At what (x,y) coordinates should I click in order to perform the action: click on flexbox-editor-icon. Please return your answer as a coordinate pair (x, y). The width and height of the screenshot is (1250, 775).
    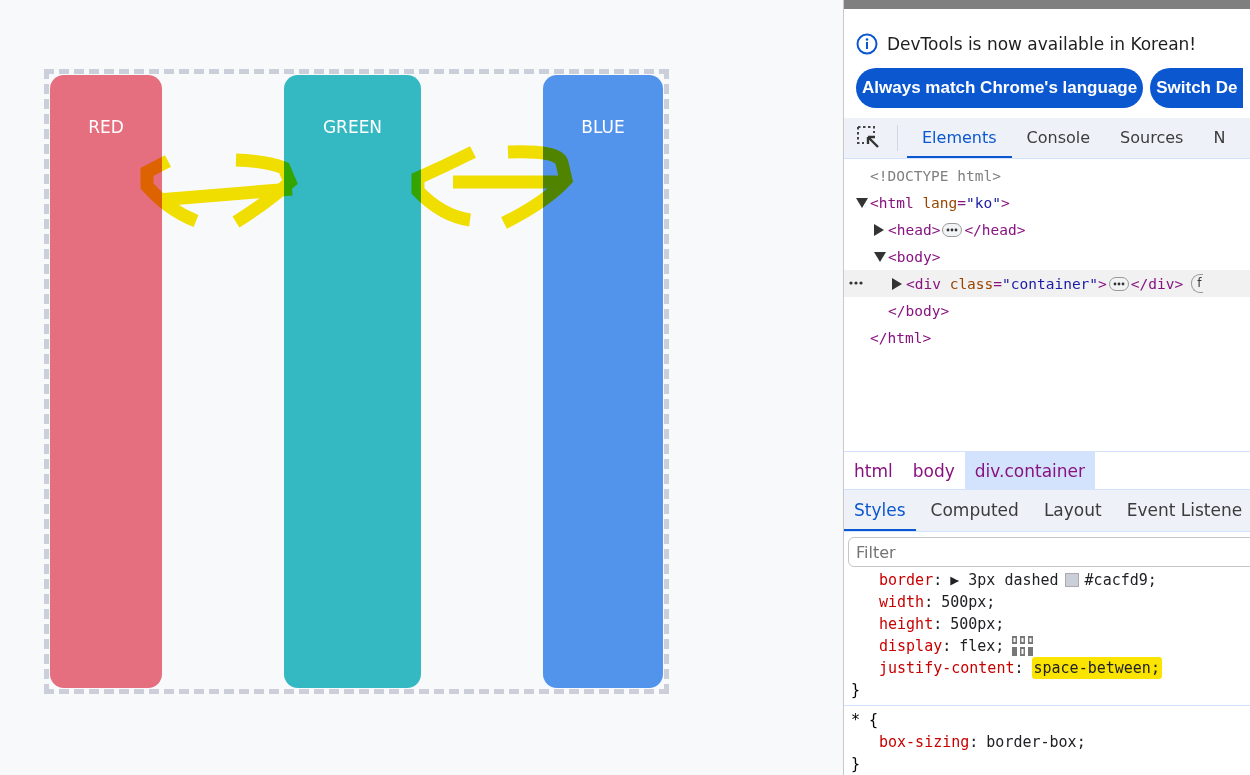
    Looking at the image, I should click on (1023, 646).